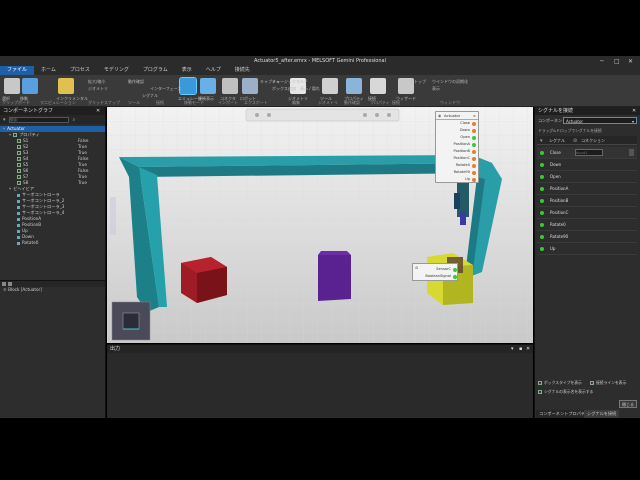 The image size is (640, 480). What do you see at coordinates (116, 70) in the screenshot?
I see `menu-item: モデリング` at bounding box center [116, 70].